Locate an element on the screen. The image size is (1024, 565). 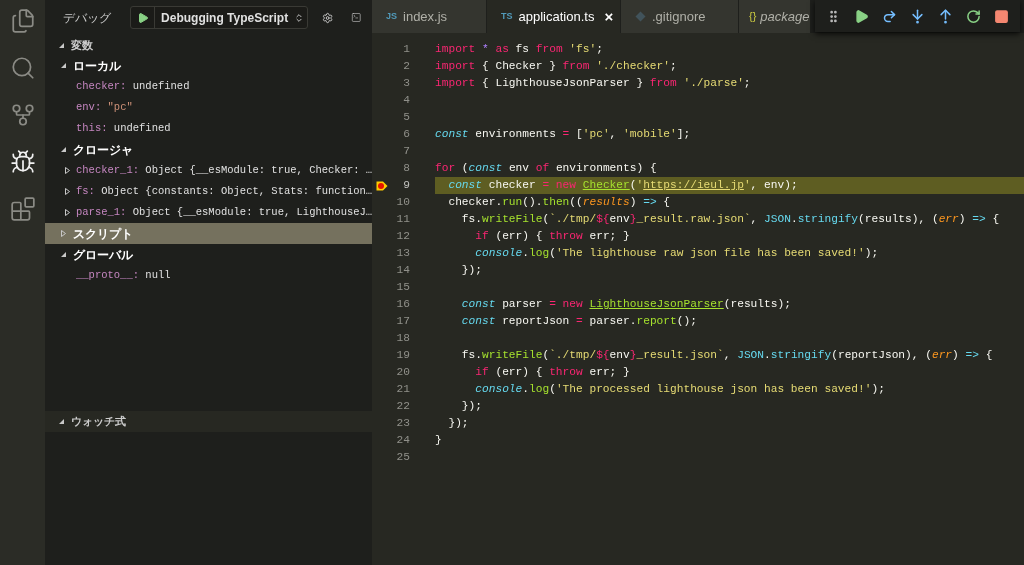
code-line: fs.writeFile(`./tmp/${env}_result.json`, JSON.stringify(reportJson), (err) => { is located at coordinates (726, 356).